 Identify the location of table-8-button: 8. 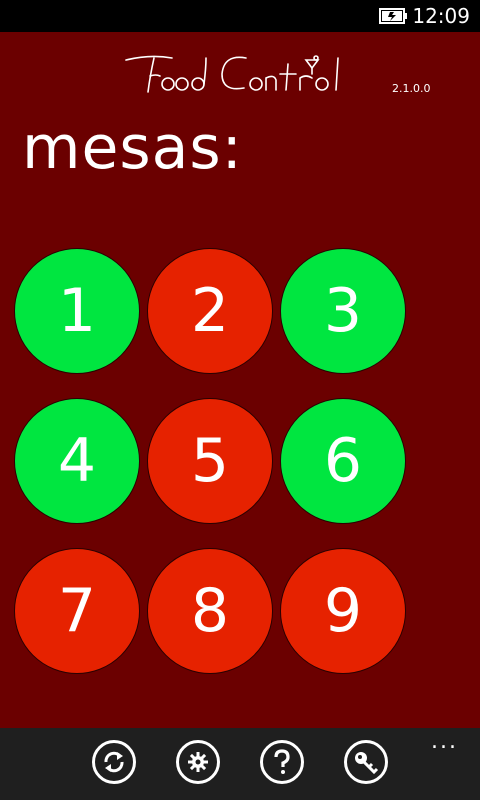
(210, 611).